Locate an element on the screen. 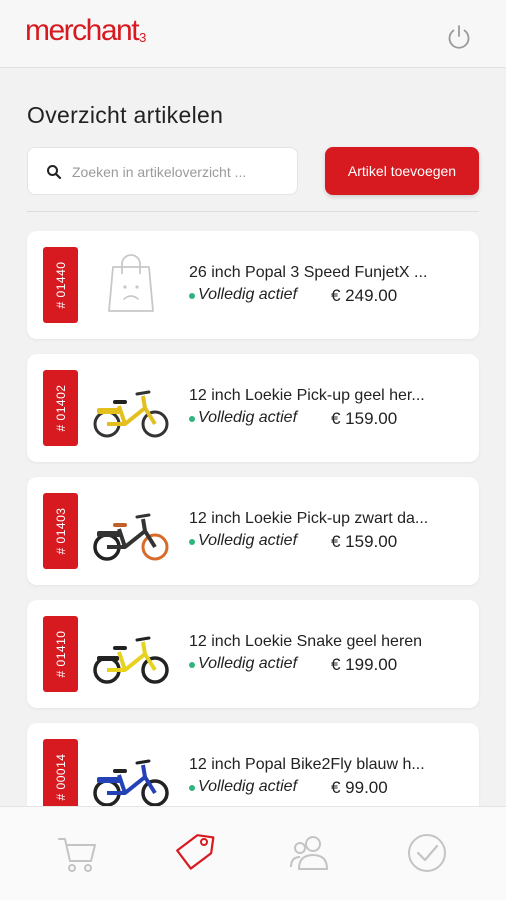  app-header: merchant3 is located at coordinates (253, 34).